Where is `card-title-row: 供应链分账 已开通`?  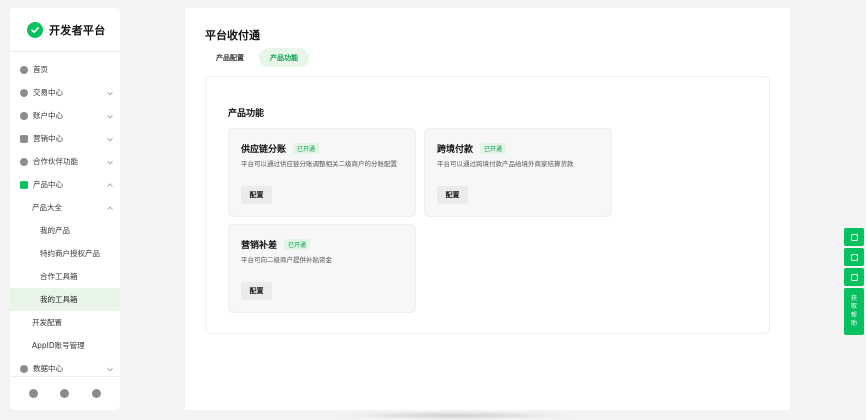 card-title-row: 供应链分账 已开通 is located at coordinates (280, 148).